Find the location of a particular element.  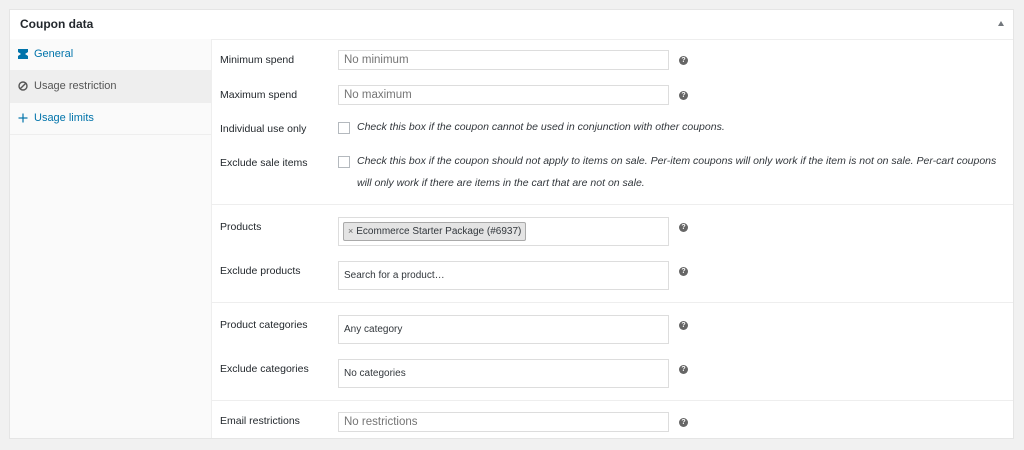

ticket-icon is located at coordinates (23, 54).